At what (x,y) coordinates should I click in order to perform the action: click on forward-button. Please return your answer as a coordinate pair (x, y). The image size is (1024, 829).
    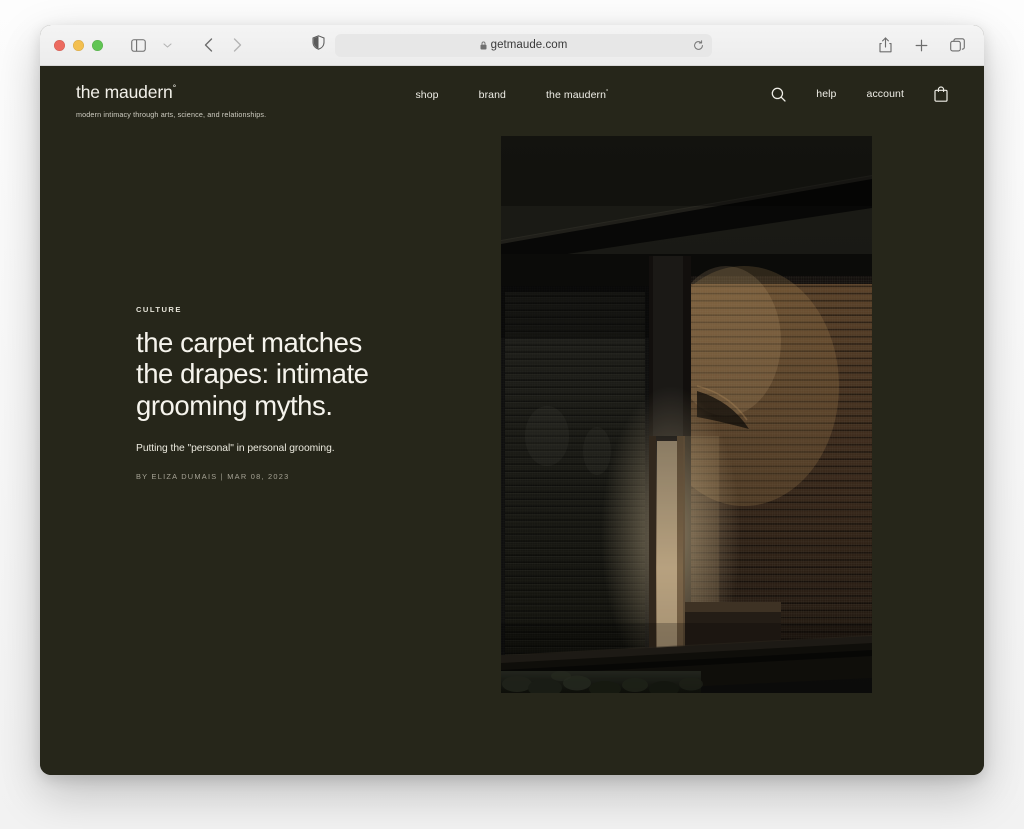
    Looking at the image, I should click on (237, 45).